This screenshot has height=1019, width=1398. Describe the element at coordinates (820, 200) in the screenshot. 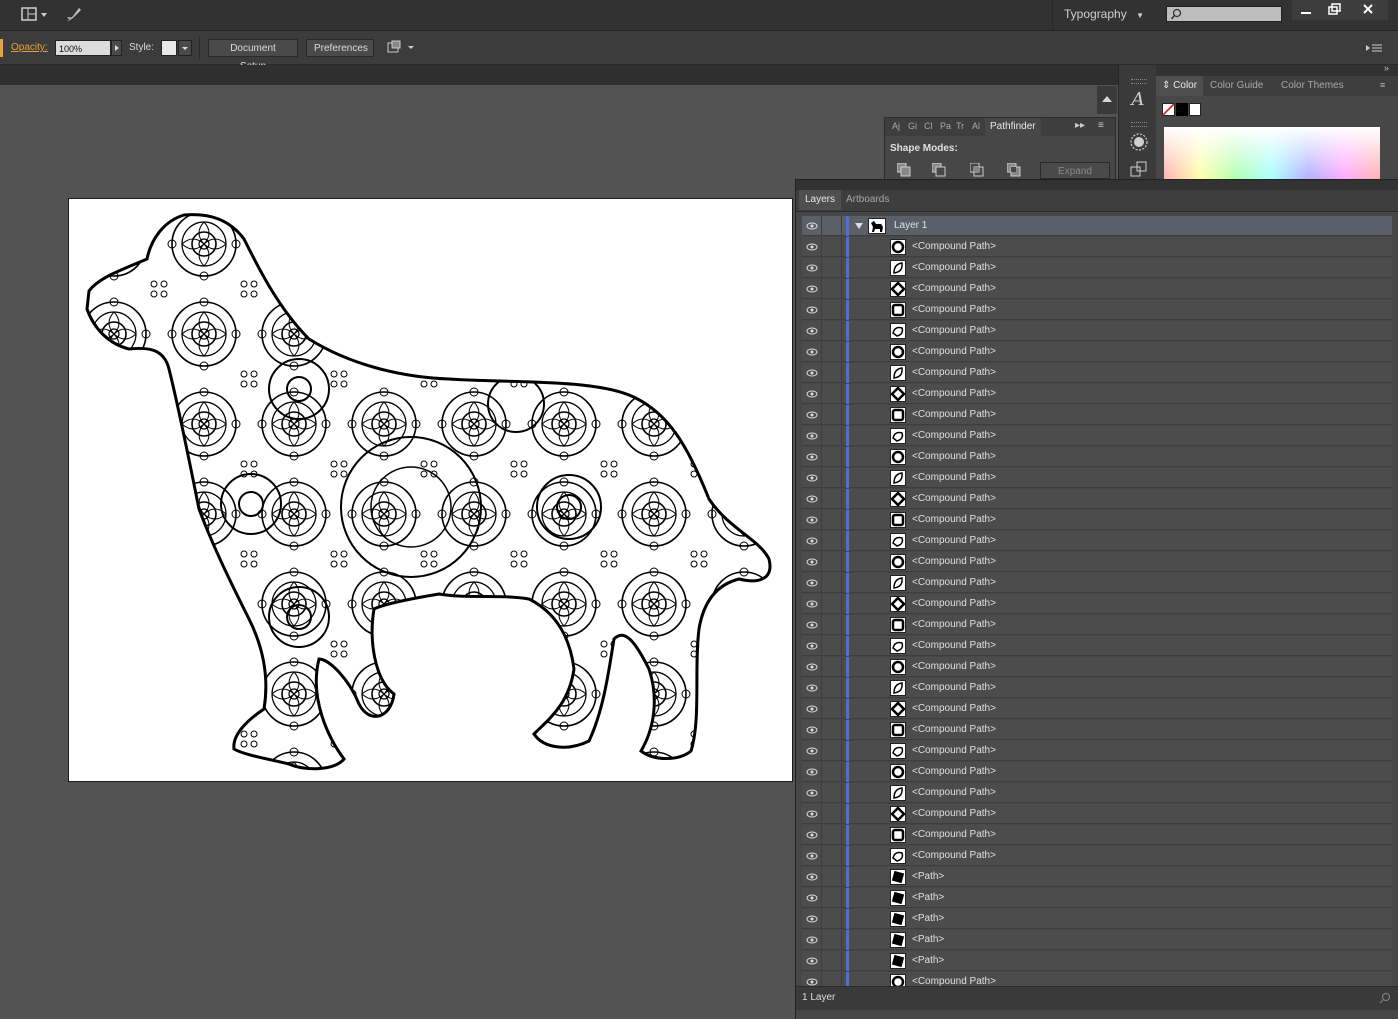

I see `tab-layers: Layers` at that location.